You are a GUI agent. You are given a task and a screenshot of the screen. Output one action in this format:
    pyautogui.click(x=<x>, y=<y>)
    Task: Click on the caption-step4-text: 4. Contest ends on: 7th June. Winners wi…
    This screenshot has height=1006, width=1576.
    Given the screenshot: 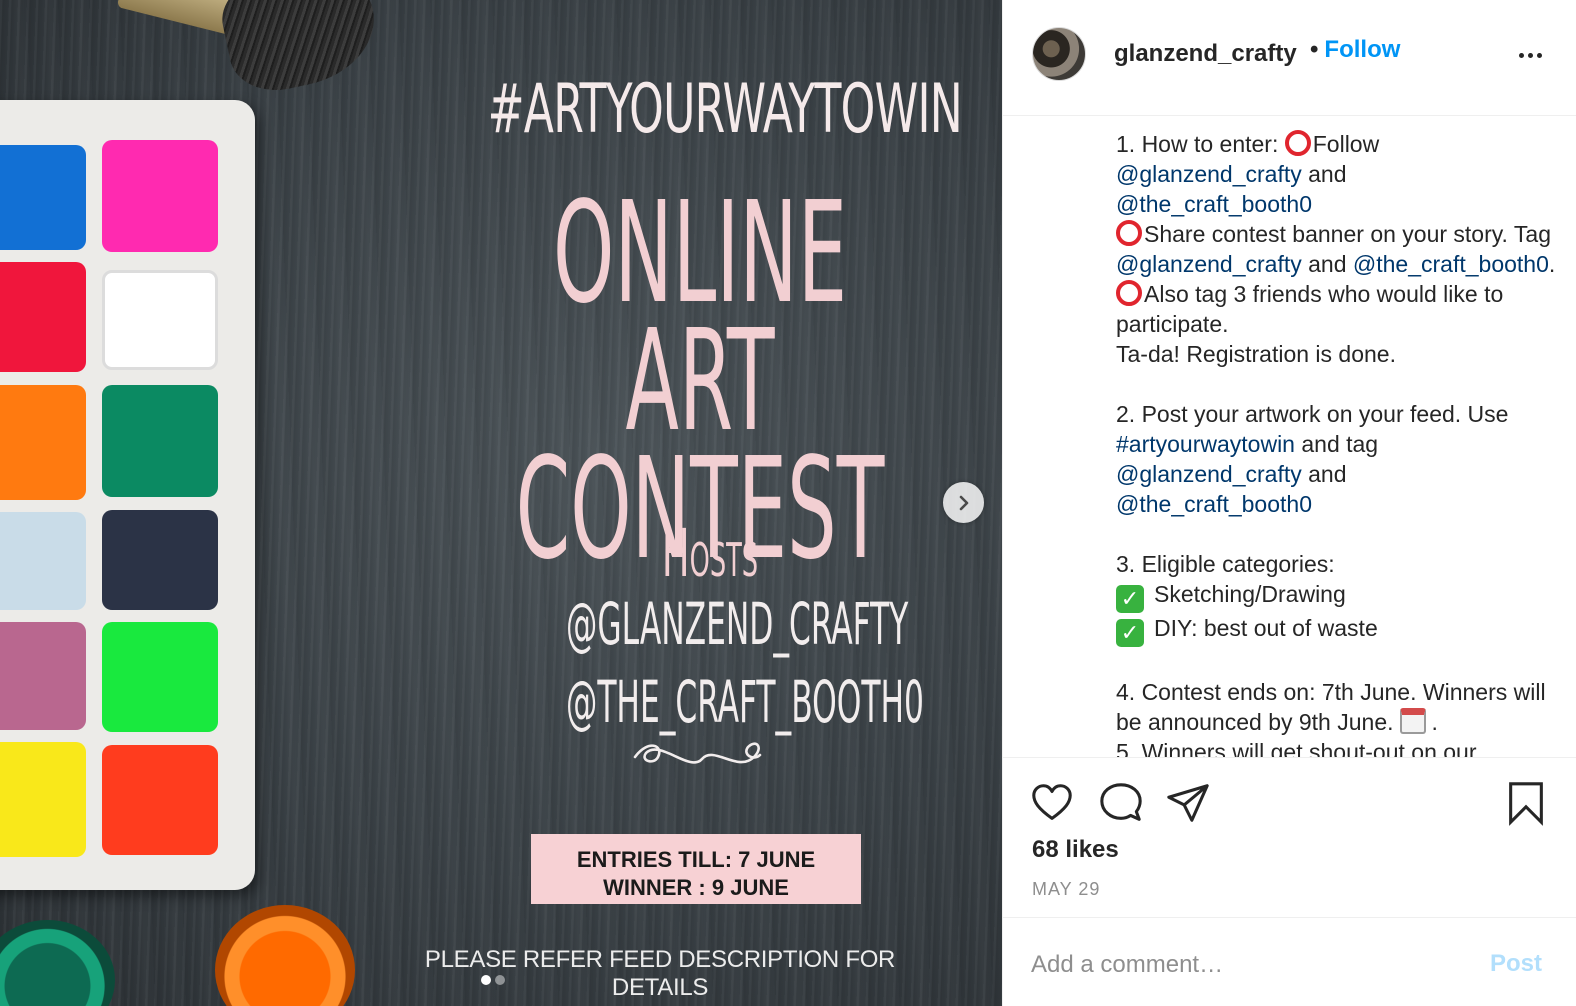 What is the action you would take?
    pyautogui.click(x=1331, y=707)
    